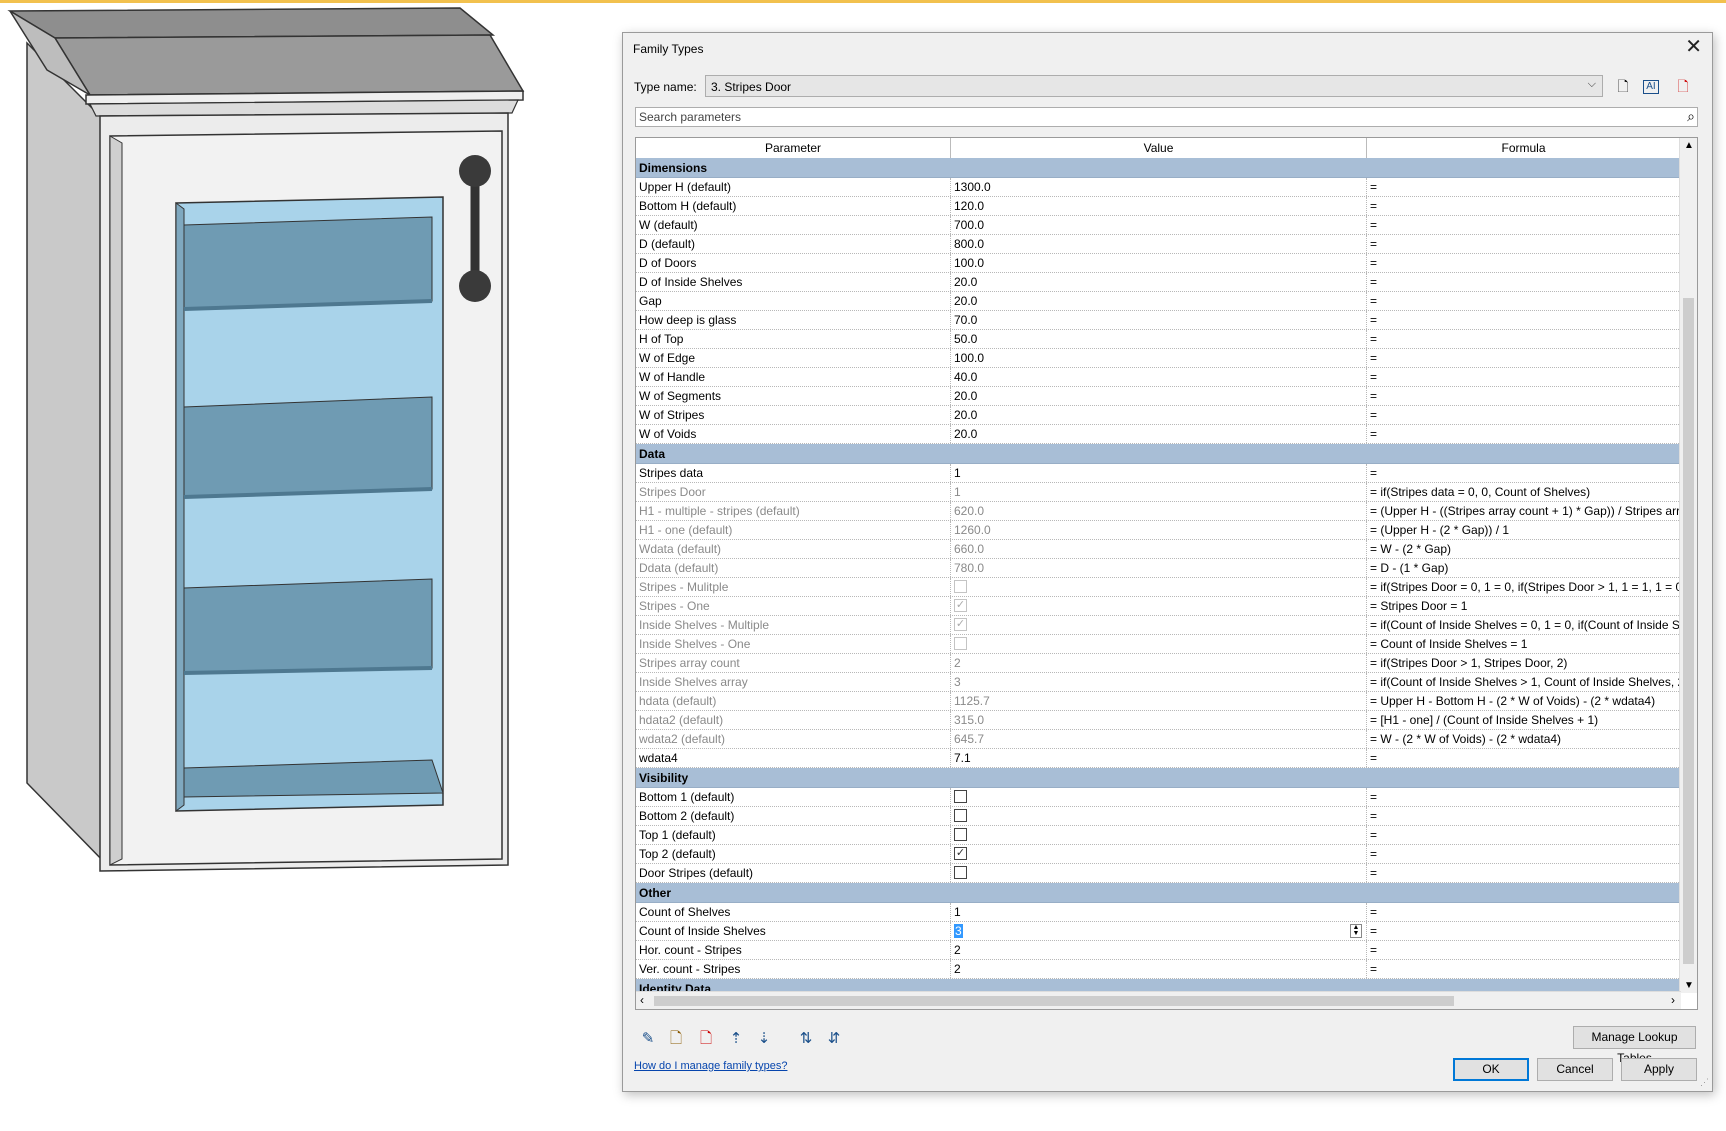  I want to click on param-formula: = D - (1 * Gap), so click(1524, 568).